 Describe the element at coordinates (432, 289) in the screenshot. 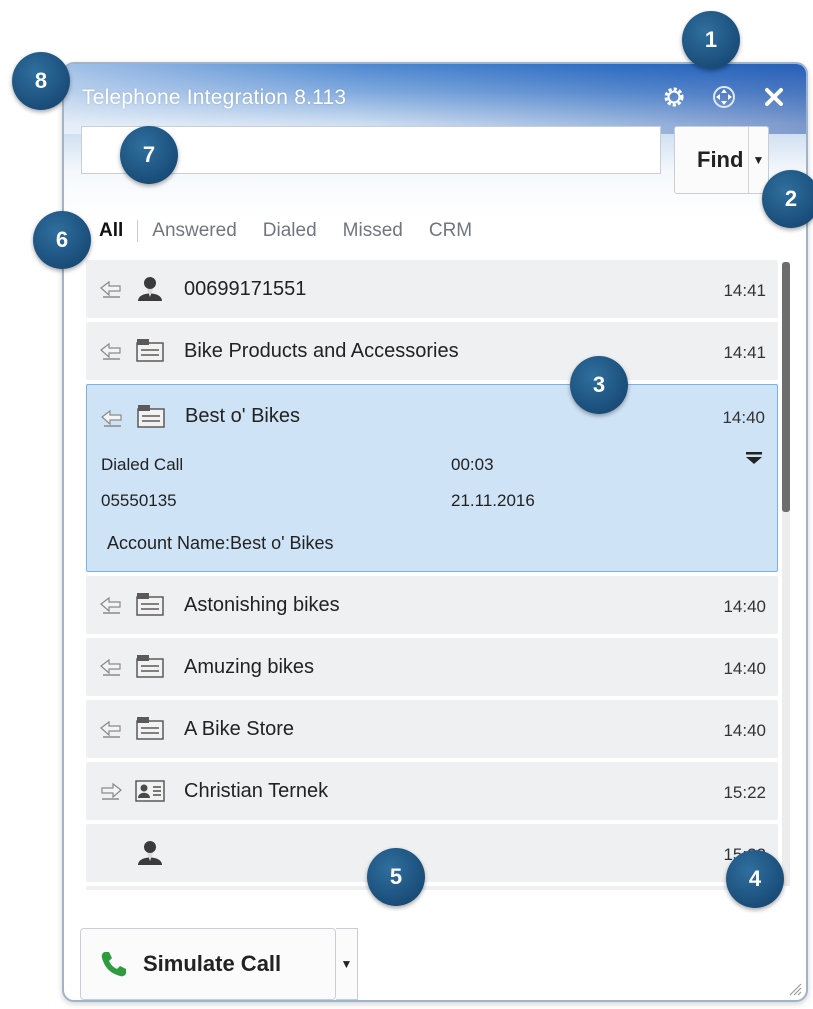

I see `call-row: 00699171551 14:41` at that location.